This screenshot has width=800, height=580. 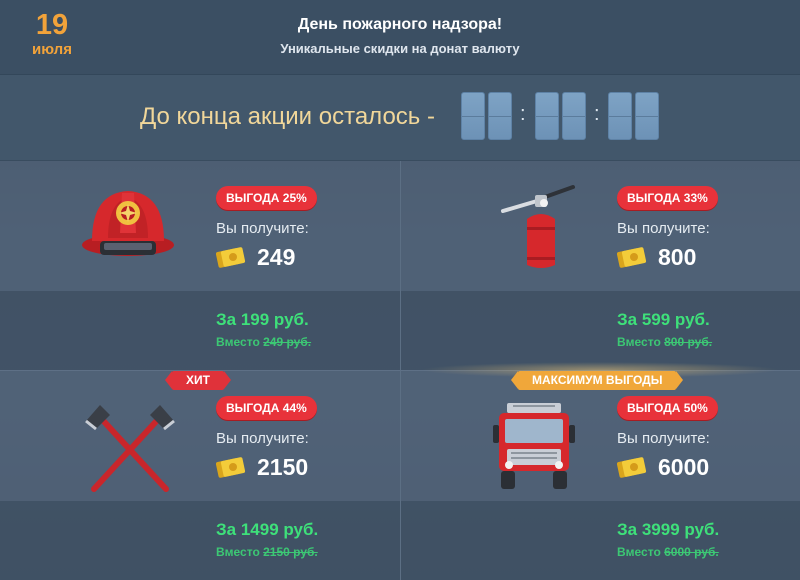 I want to click on old-price-value: 800 руб., so click(x=688, y=342).